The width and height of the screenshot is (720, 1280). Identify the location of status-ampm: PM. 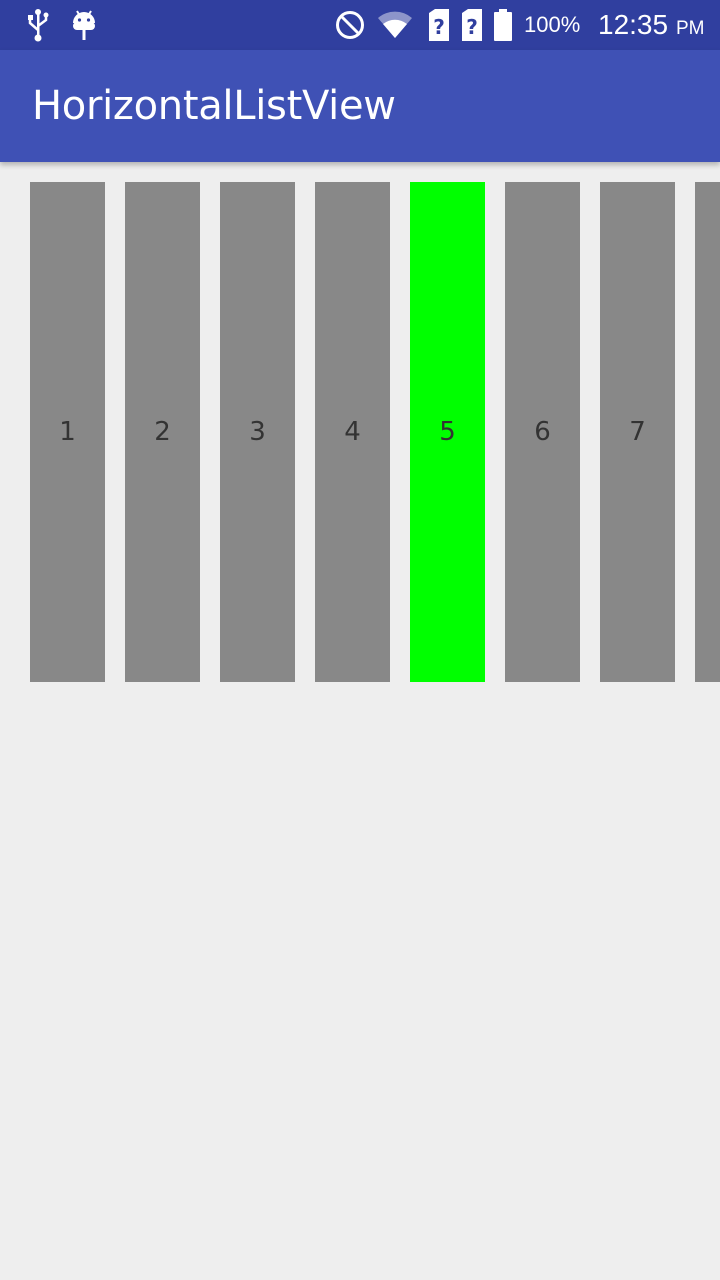
(690, 28).